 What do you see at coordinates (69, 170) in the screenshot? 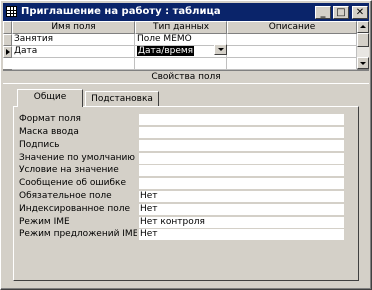
I see `property-label: Условие на значение` at bounding box center [69, 170].